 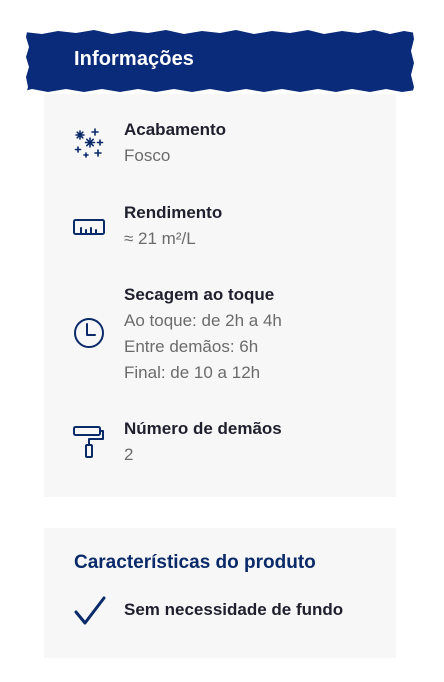 What do you see at coordinates (160, 238) in the screenshot?
I see `info-item-value: ≈ 21 m²/L` at bounding box center [160, 238].